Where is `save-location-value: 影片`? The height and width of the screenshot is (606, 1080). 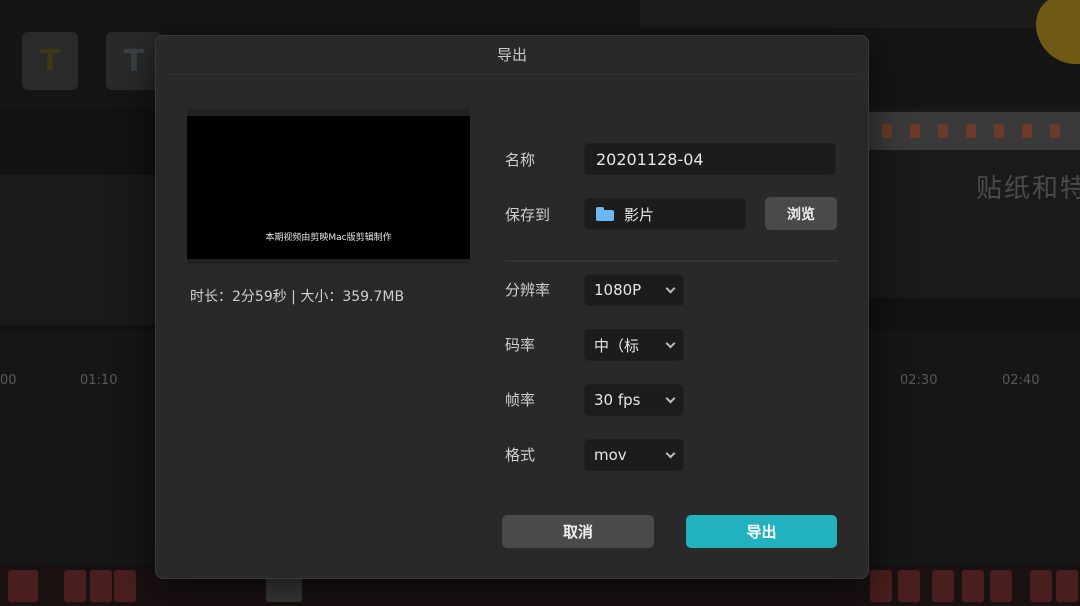
save-location-value: 影片 is located at coordinates (639, 214).